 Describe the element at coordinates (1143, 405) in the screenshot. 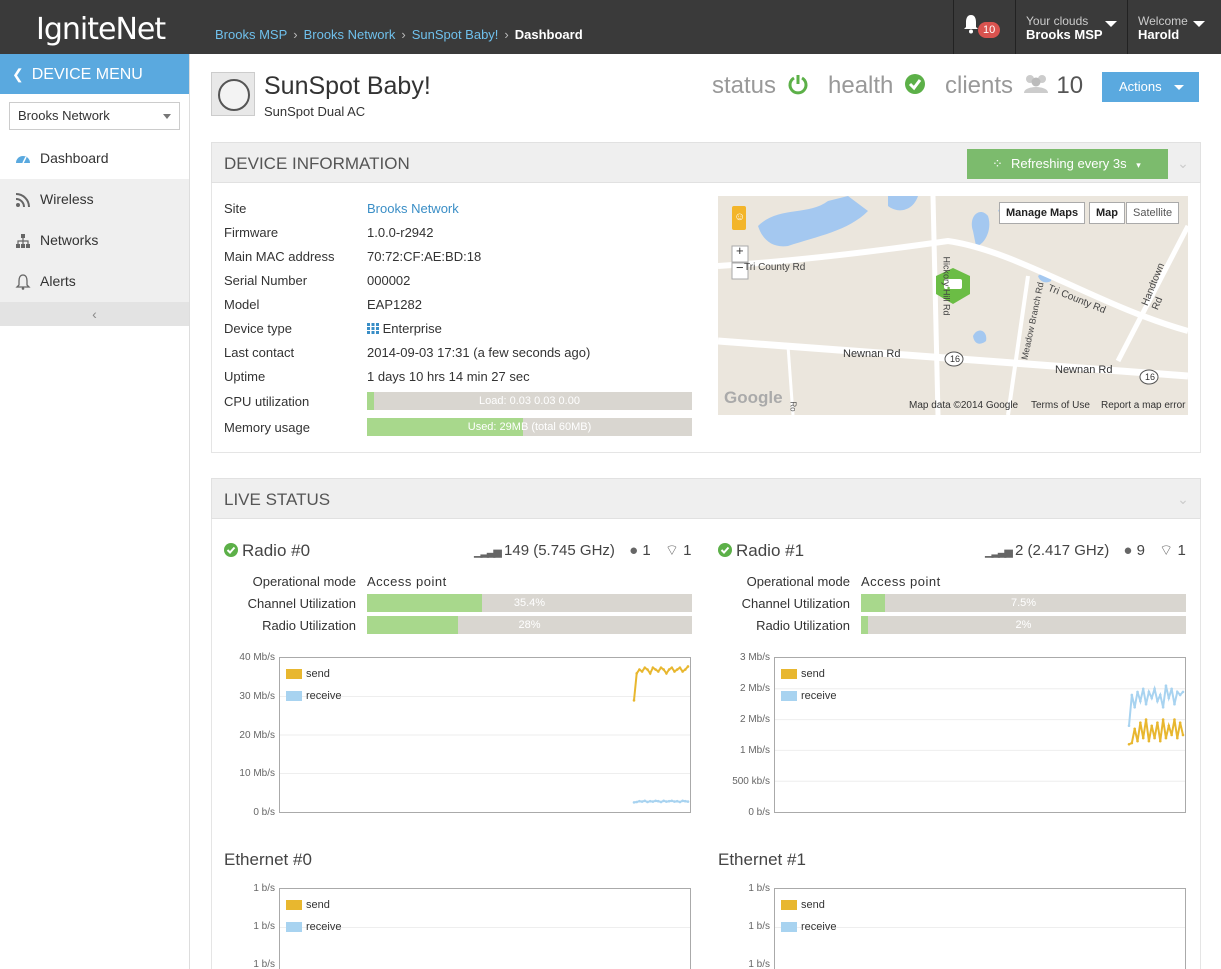

I see `map-report-link: Report a map error` at that location.